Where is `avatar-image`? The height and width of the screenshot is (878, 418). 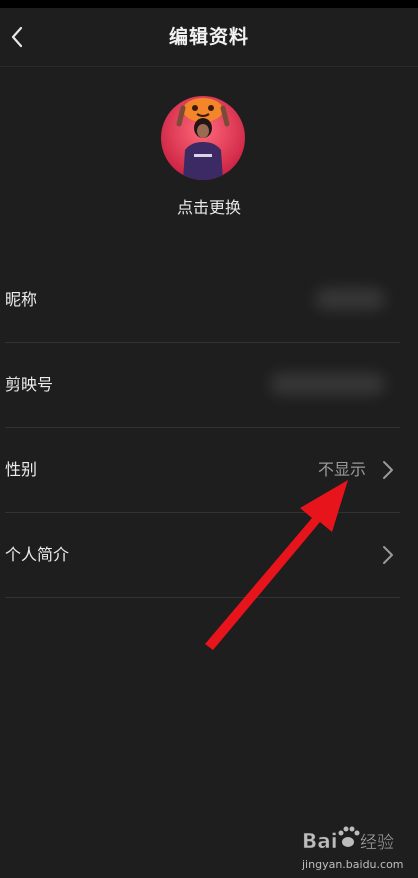 avatar-image is located at coordinates (203, 138).